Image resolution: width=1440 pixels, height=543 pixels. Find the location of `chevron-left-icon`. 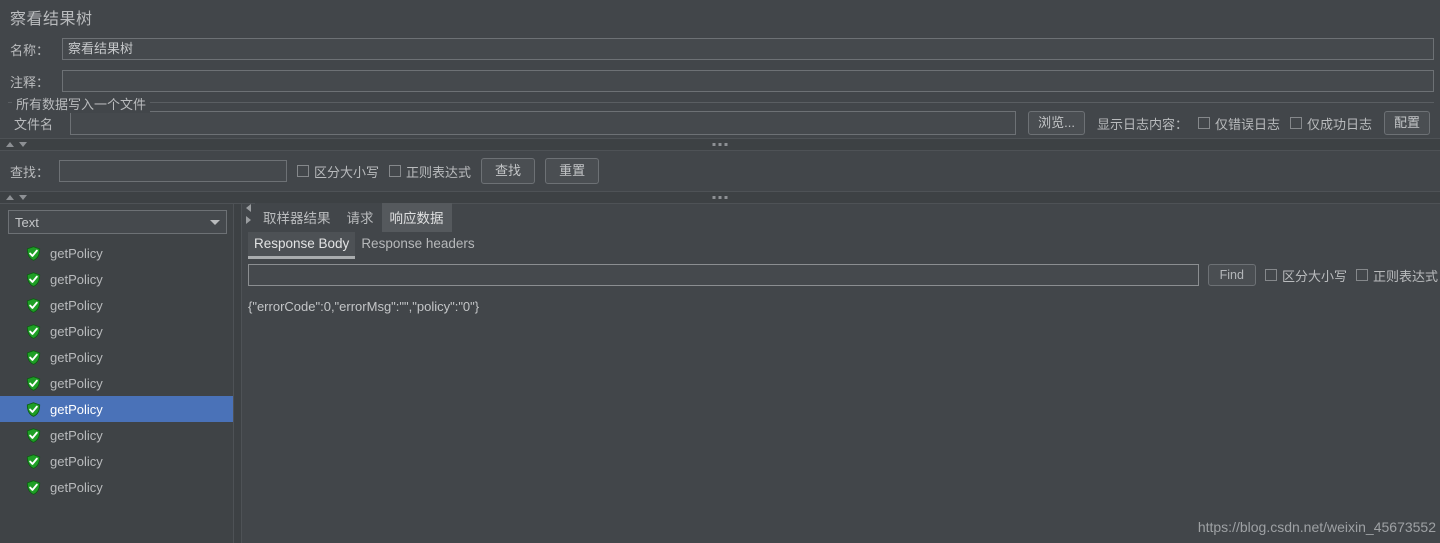

chevron-left-icon is located at coordinates (248, 208).